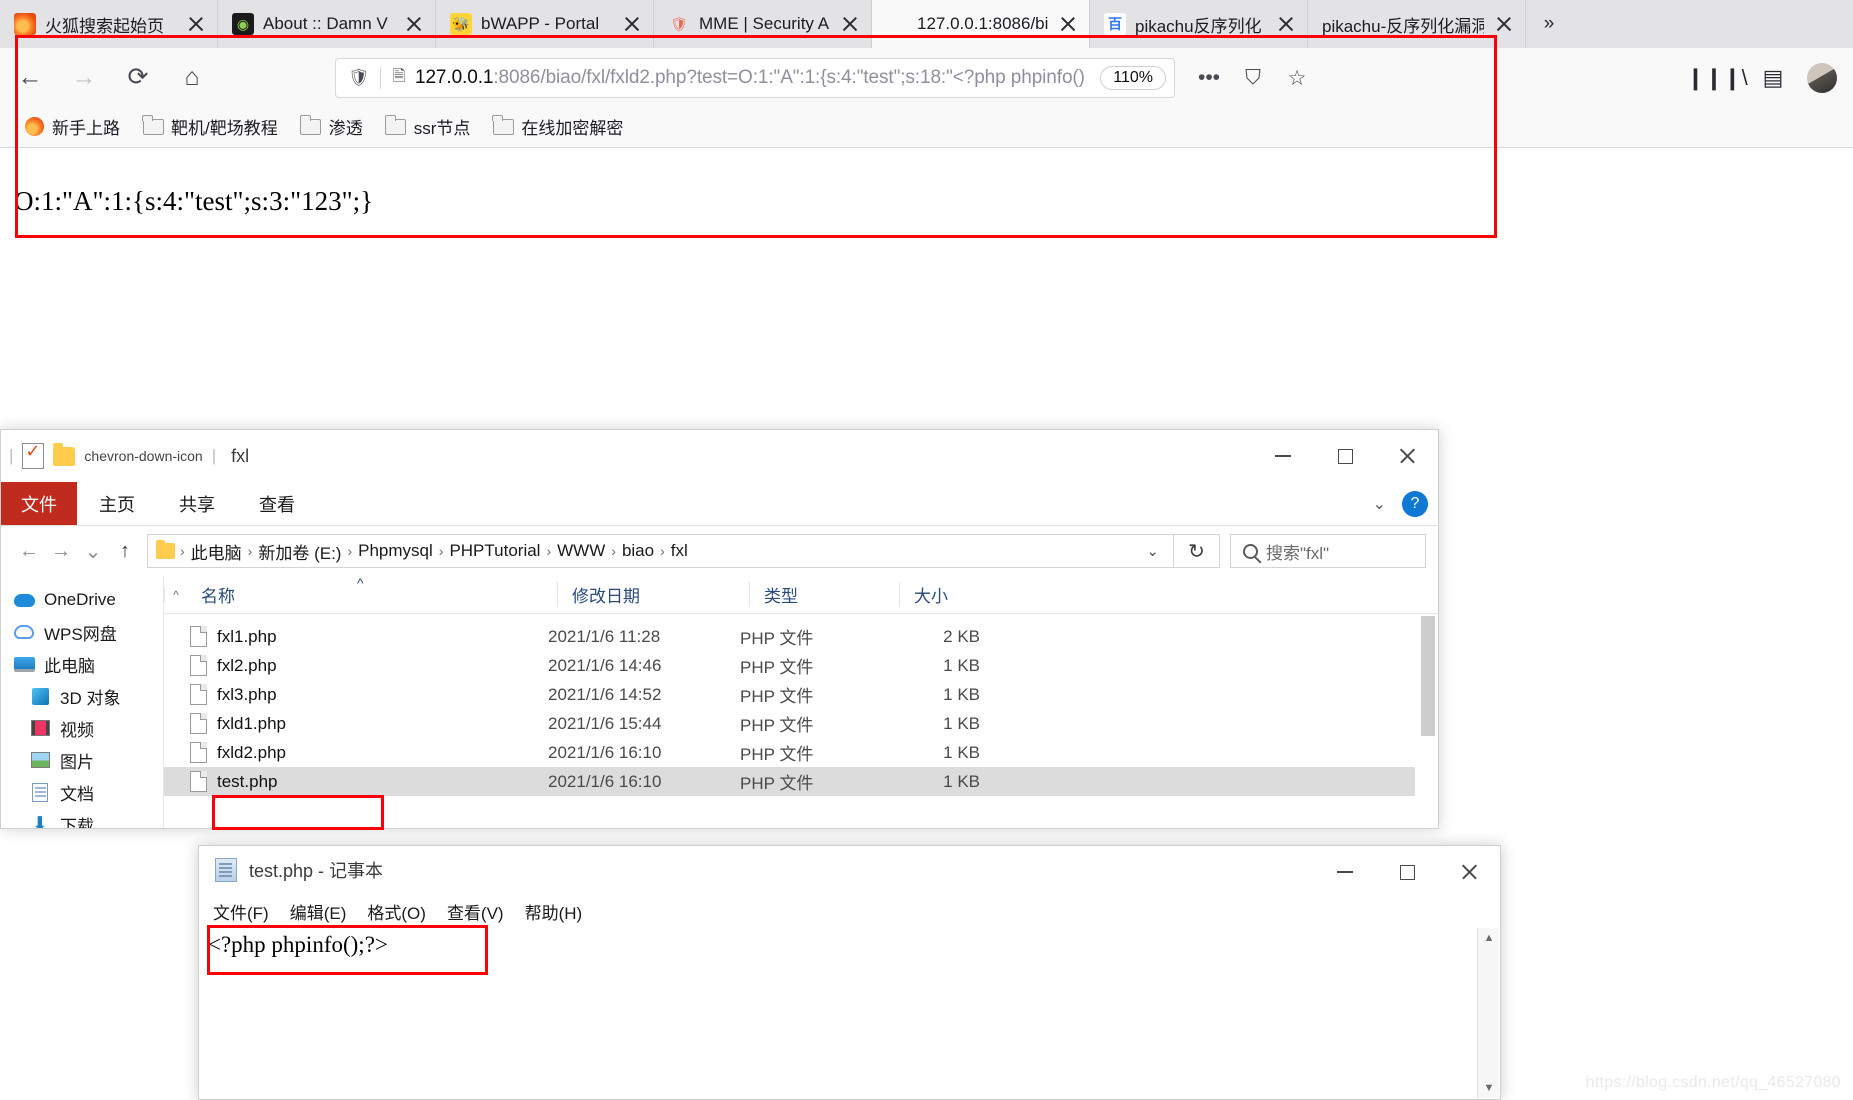 This screenshot has width=1853, height=1100. I want to click on scroll-down-icon: ▼, so click(1489, 1088).